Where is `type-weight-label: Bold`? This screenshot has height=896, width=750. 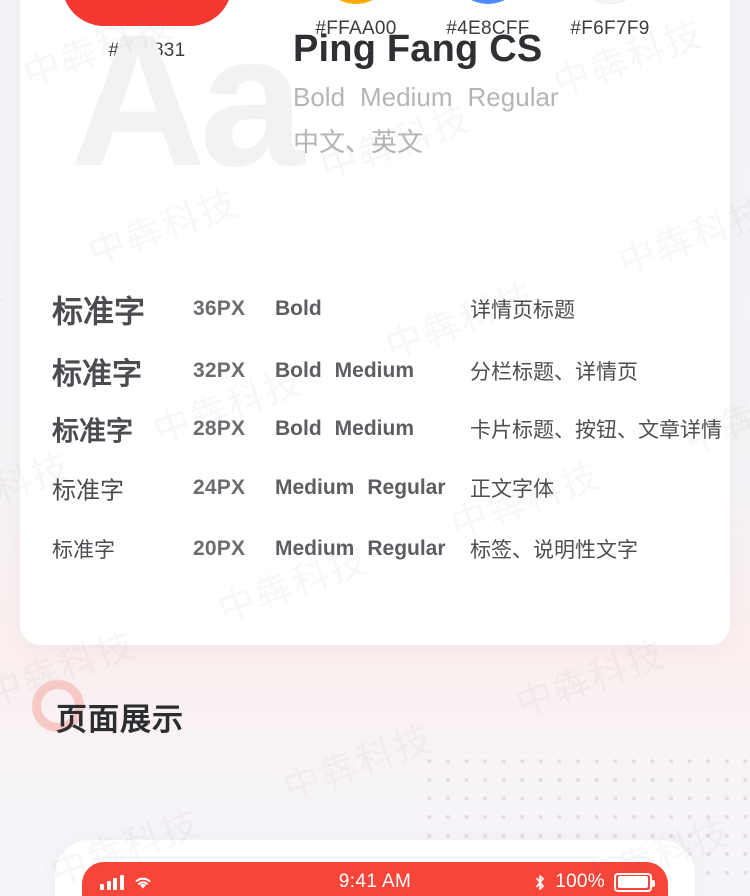 type-weight-label: Bold is located at coordinates (305, 309).